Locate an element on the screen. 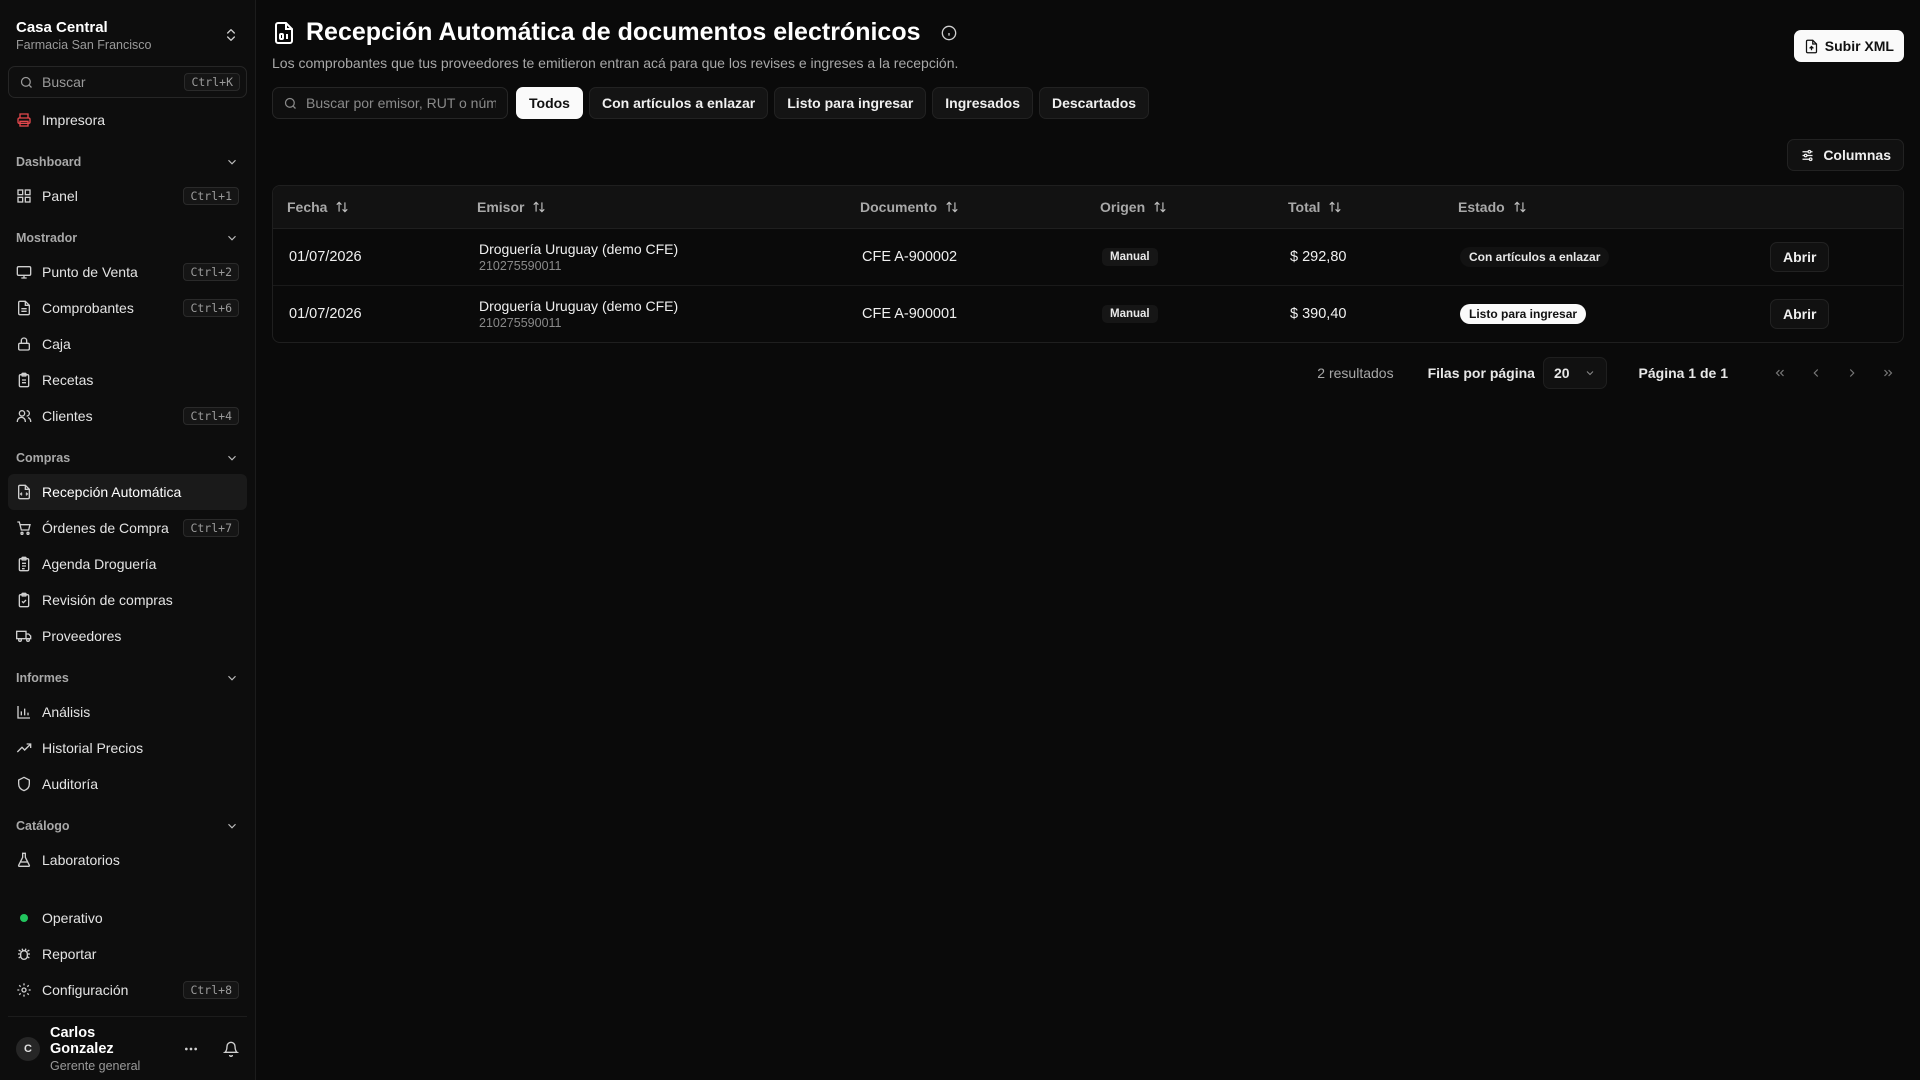 Image resolution: width=1920 pixels, height=1080 pixels. rows-per-page-select: 20 is located at coordinates (1574, 373).